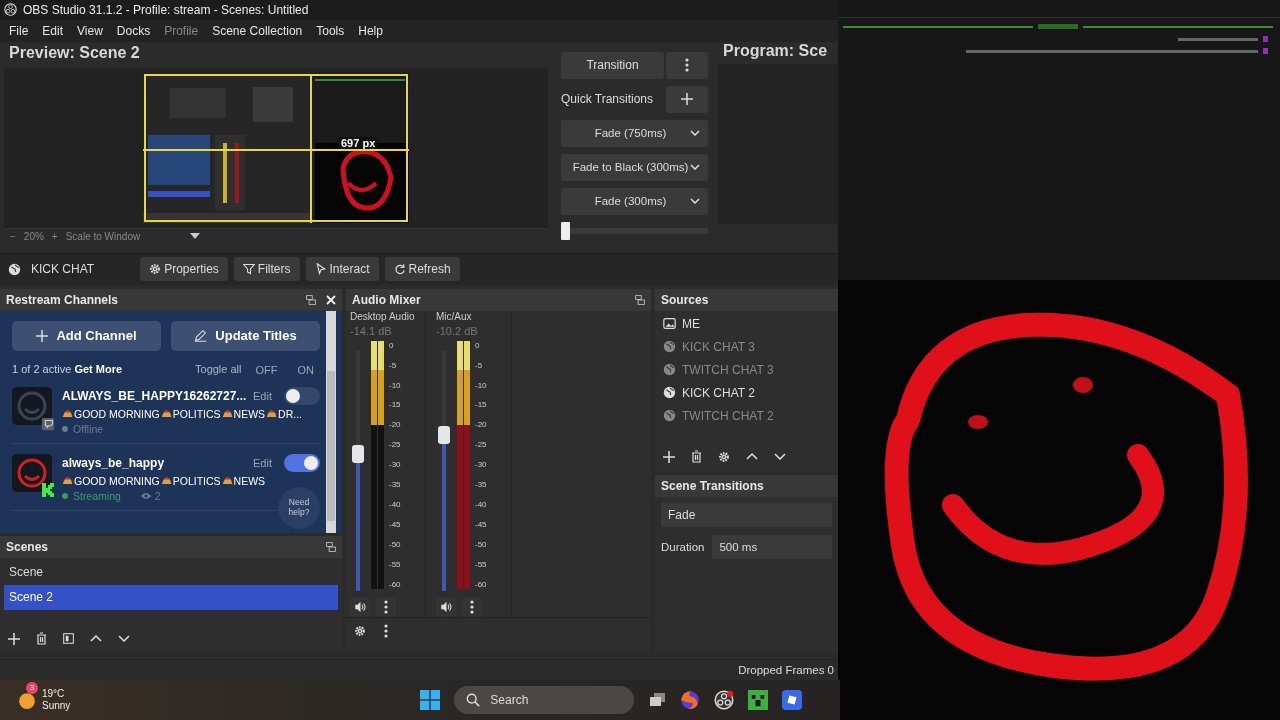 This screenshot has height=720, width=1280. What do you see at coordinates (320, 269) in the screenshot?
I see `pointer-icon` at bounding box center [320, 269].